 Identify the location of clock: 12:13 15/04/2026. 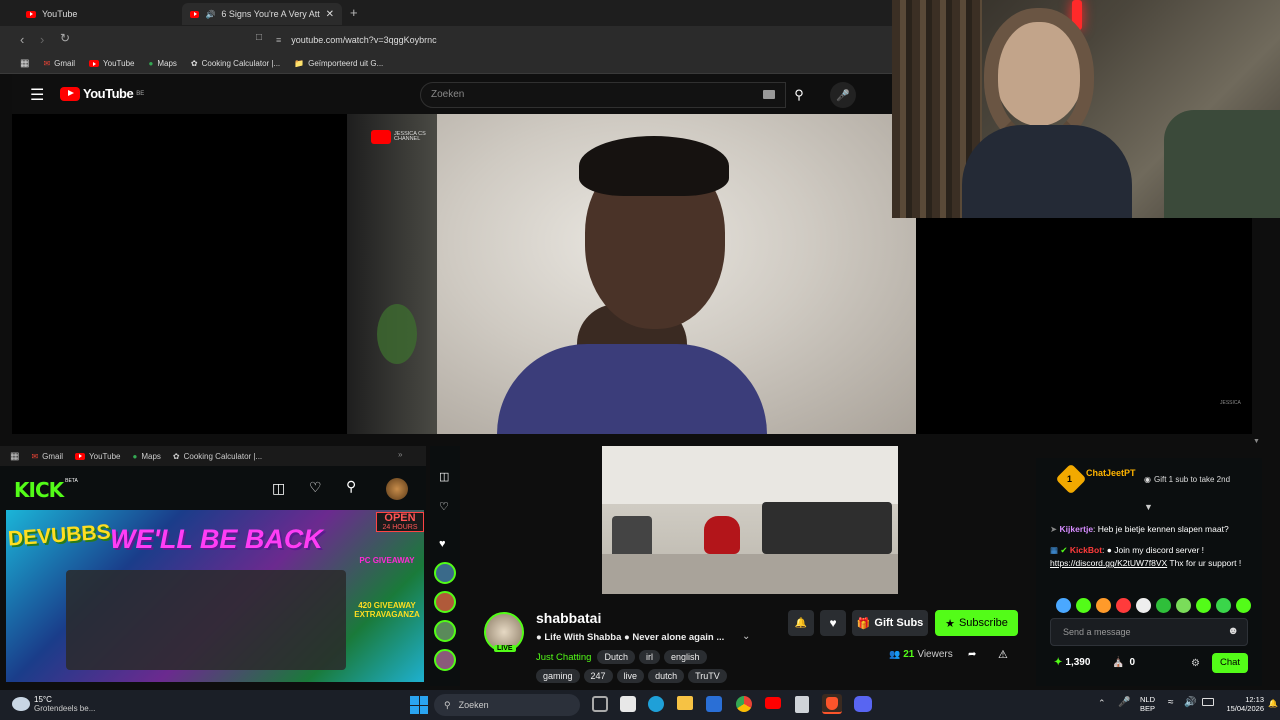
(1242, 704).